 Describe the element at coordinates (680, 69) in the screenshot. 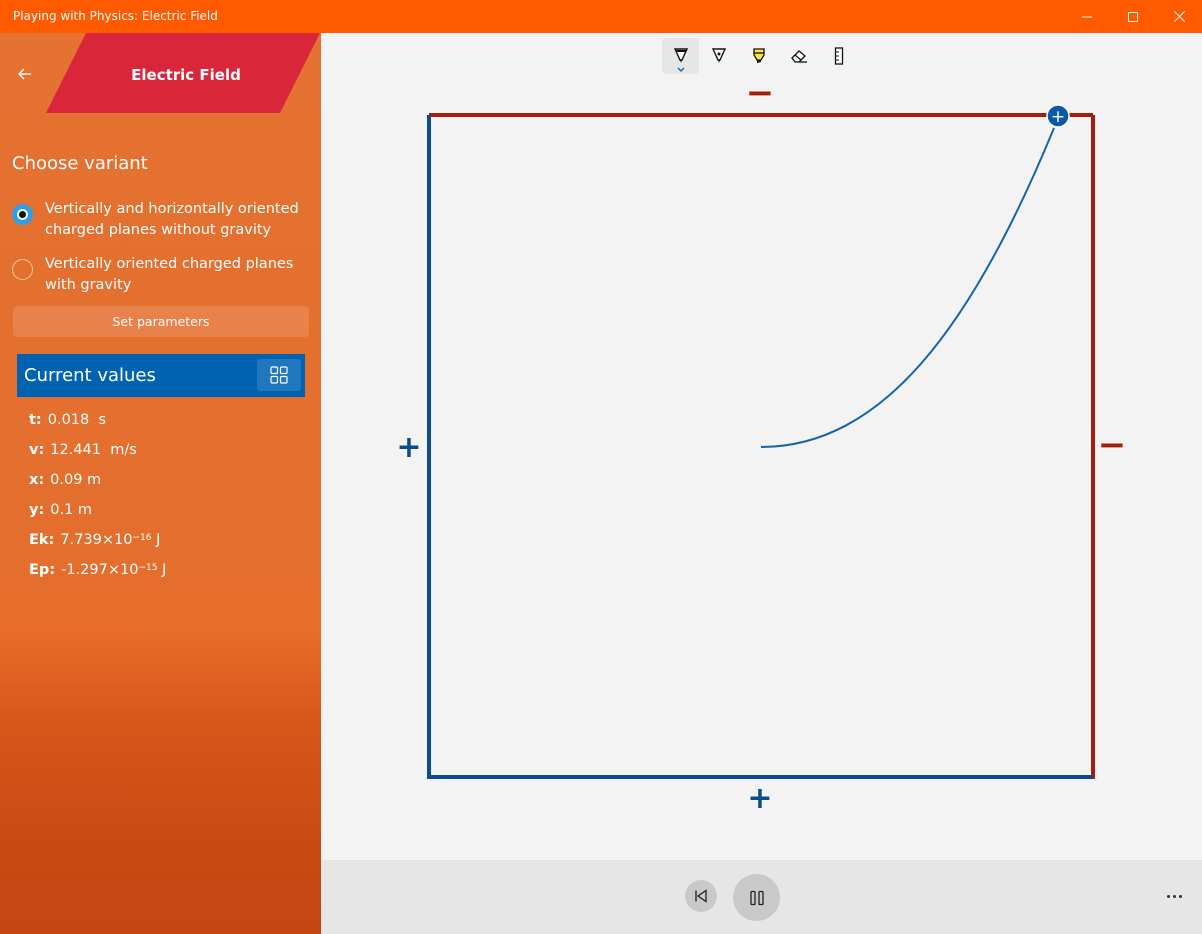

I see `chevron-down-icon` at that location.